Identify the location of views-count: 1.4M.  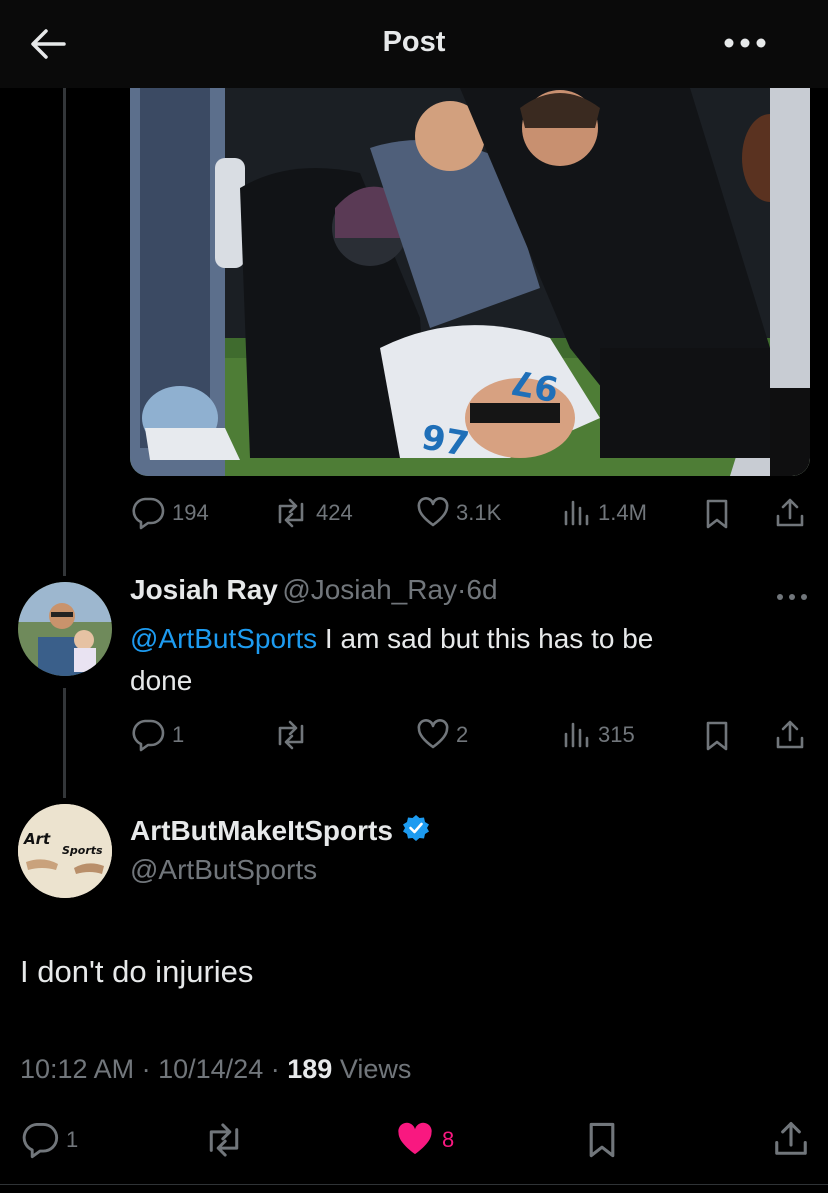
(622, 512).